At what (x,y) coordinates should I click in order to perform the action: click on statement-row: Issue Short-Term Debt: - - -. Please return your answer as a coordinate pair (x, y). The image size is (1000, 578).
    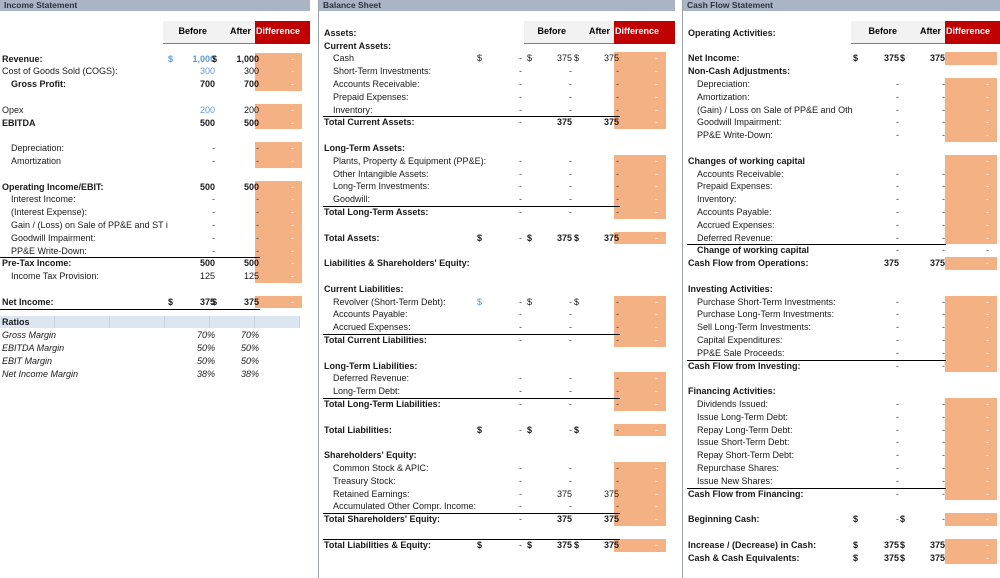
    Looking at the image, I should click on (841, 442).